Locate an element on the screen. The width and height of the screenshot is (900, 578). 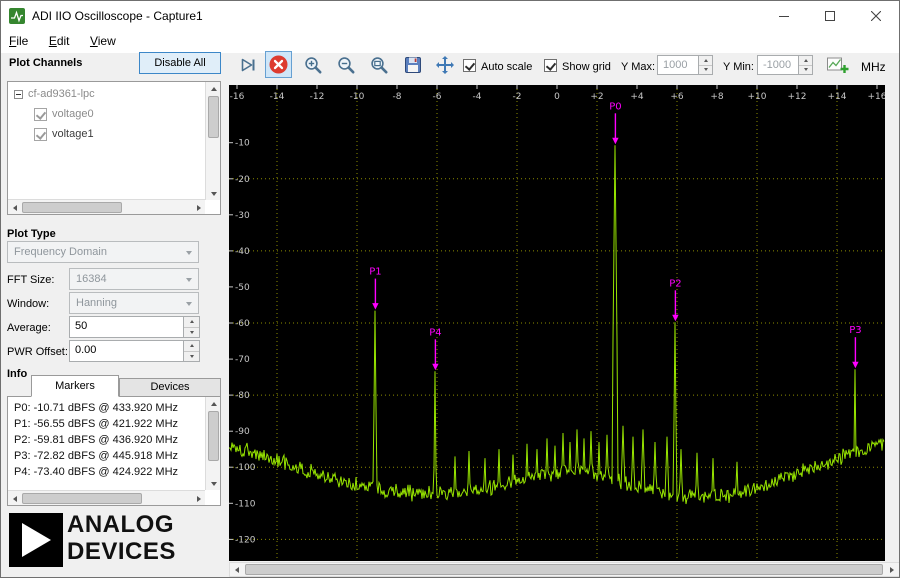
tree-vscrollbar is located at coordinates (212, 141).